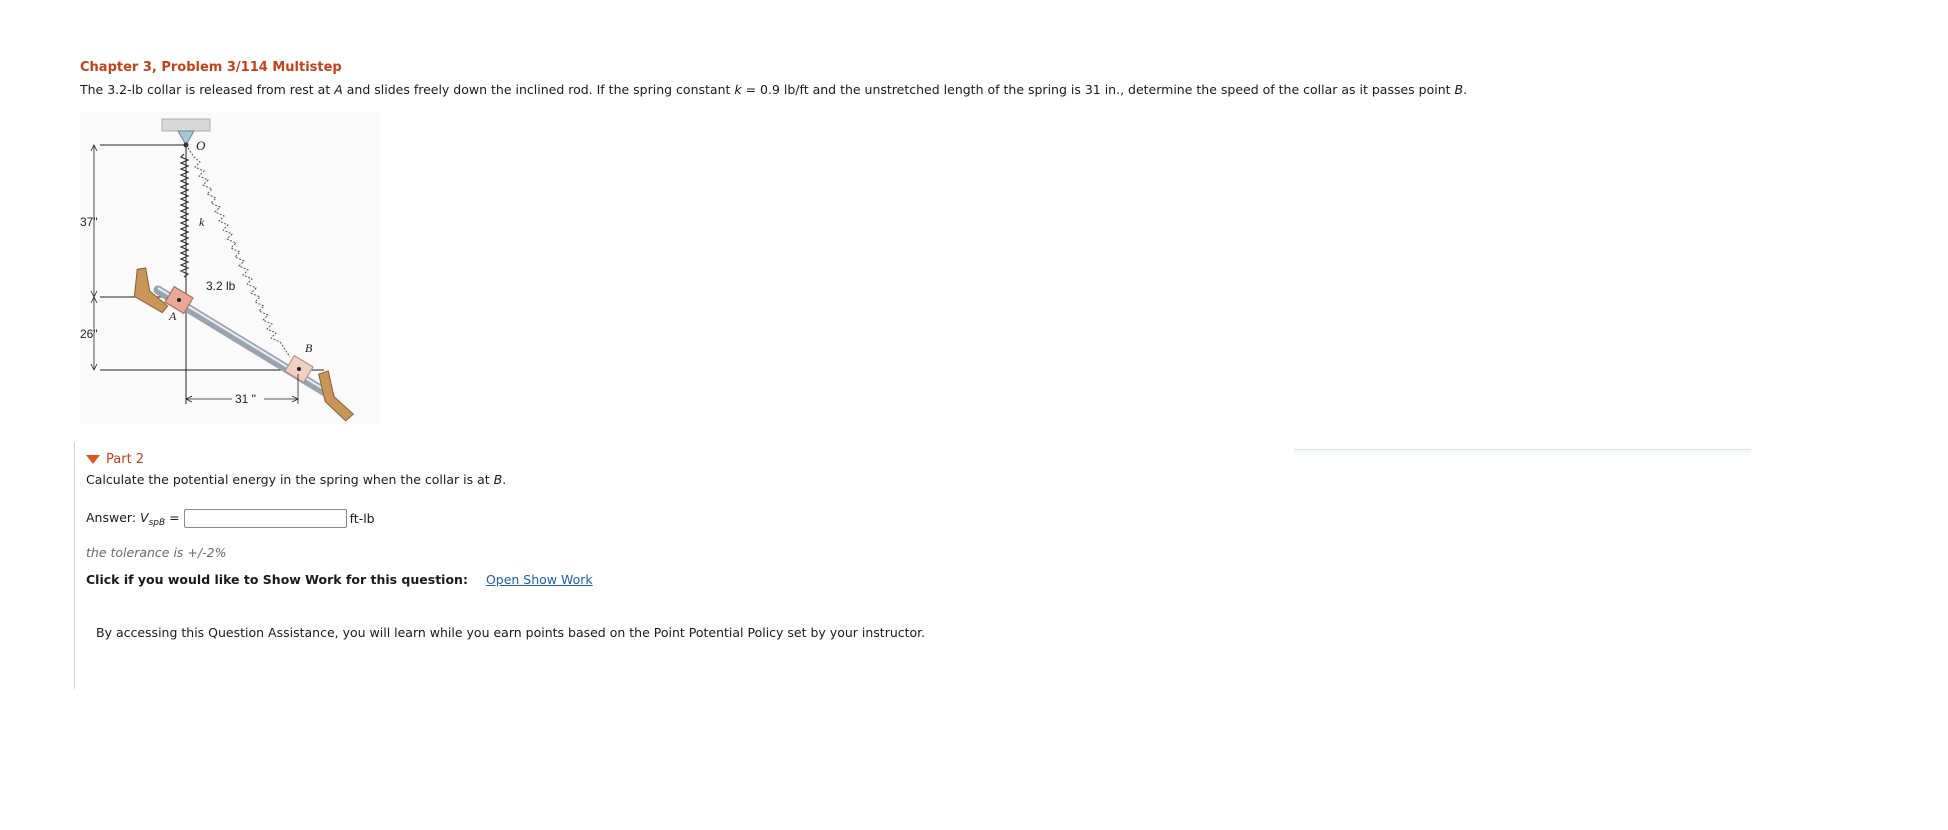 This screenshot has width=1948, height=830. I want to click on label-spring-k: k, so click(202, 222).